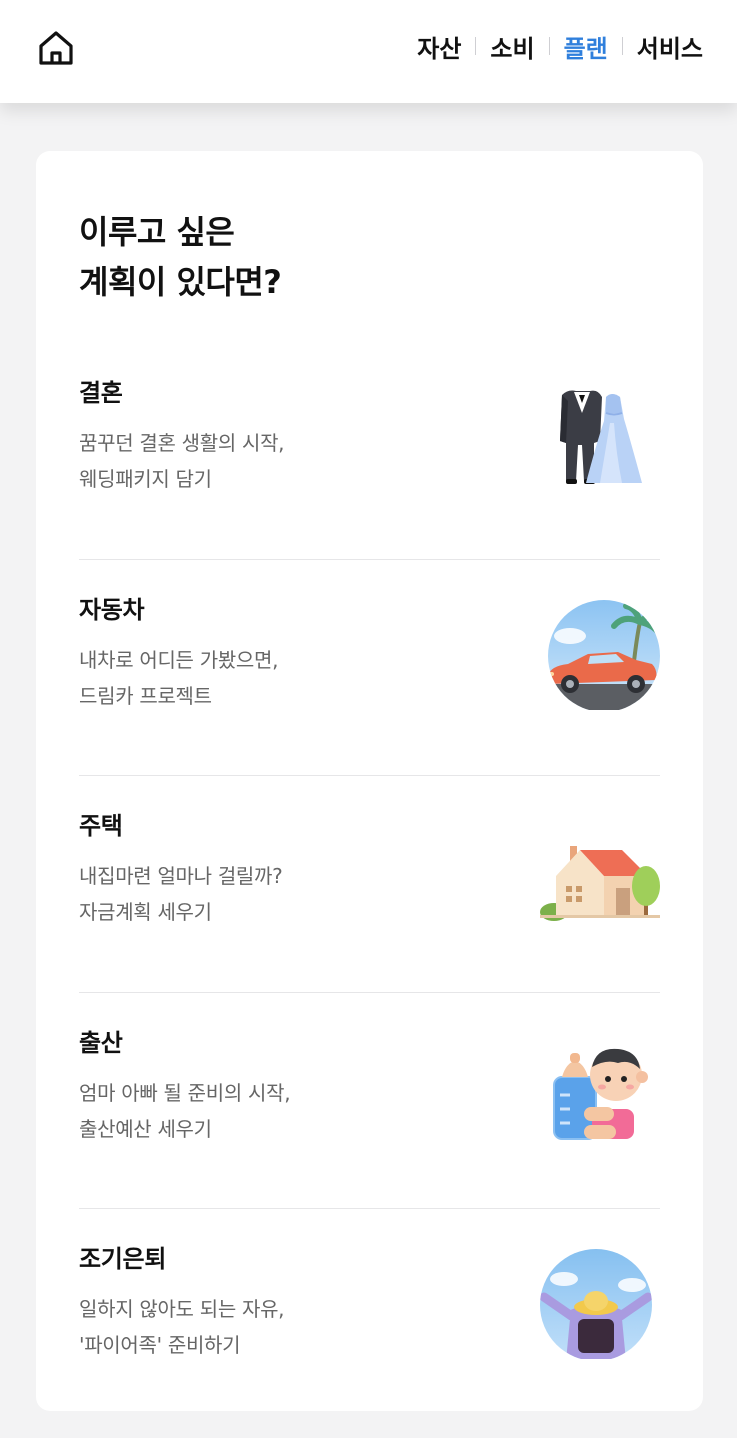 This screenshot has width=737, height=1438. I want to click on plan-description: 꿈꾸던 결혼 생활의 시작, 웨딩패키지 담기, so click(182, 461).